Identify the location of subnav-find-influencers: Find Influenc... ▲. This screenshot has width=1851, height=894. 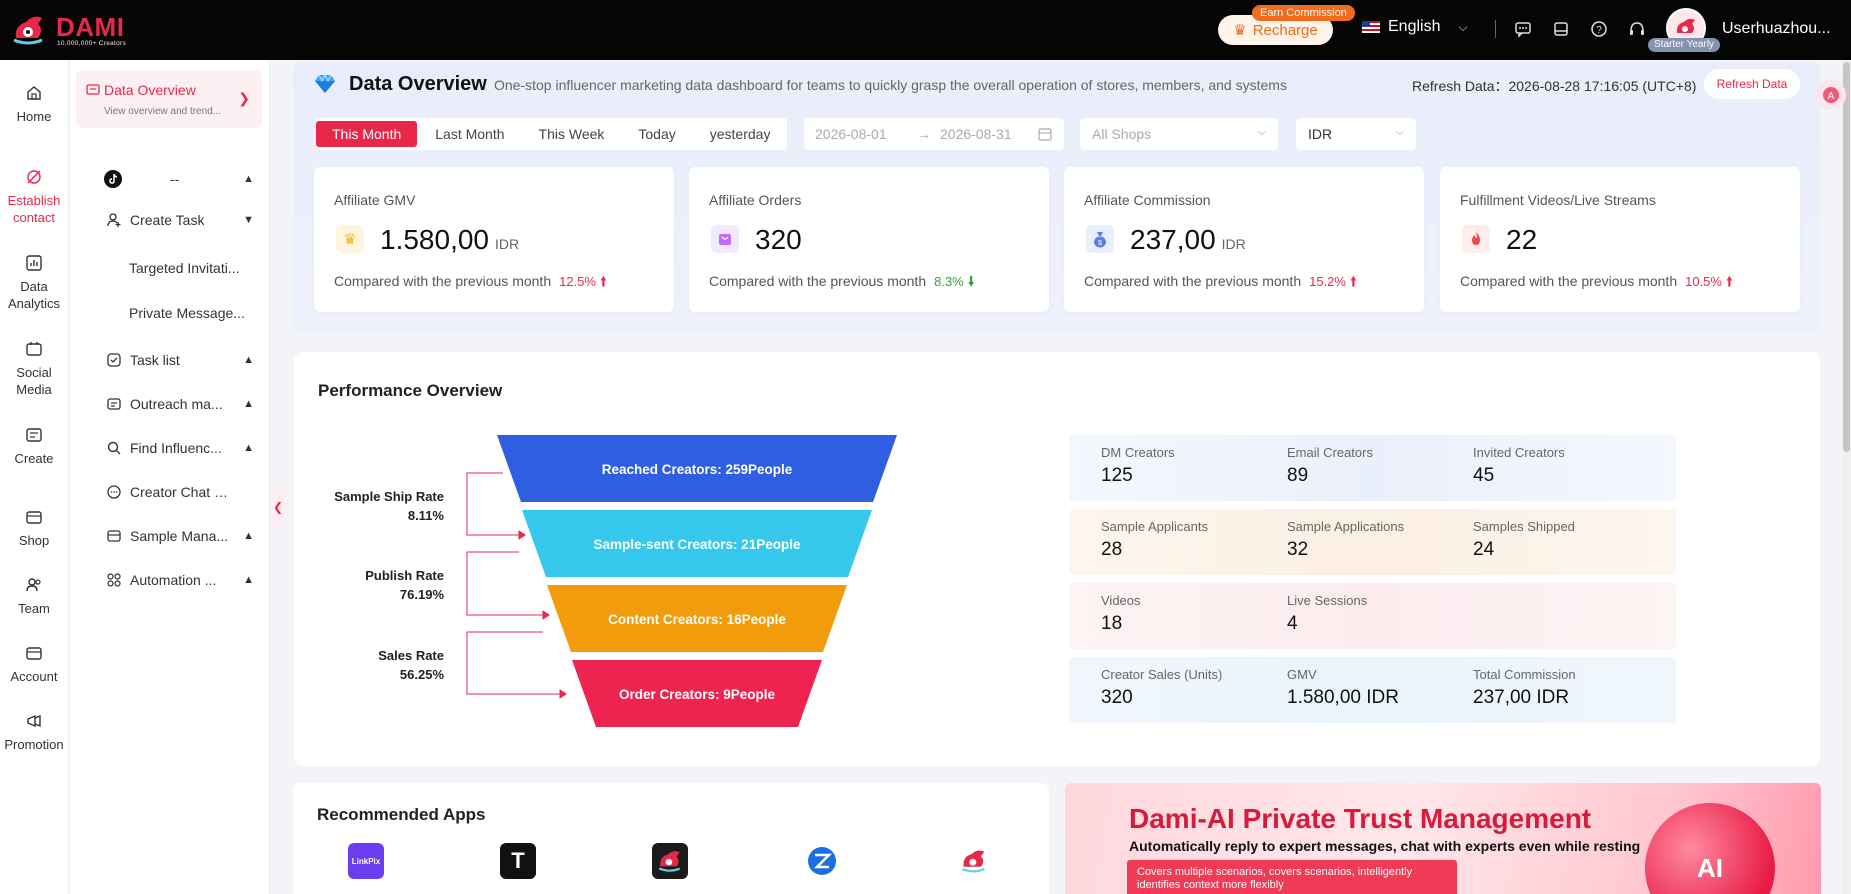
(166, 448).